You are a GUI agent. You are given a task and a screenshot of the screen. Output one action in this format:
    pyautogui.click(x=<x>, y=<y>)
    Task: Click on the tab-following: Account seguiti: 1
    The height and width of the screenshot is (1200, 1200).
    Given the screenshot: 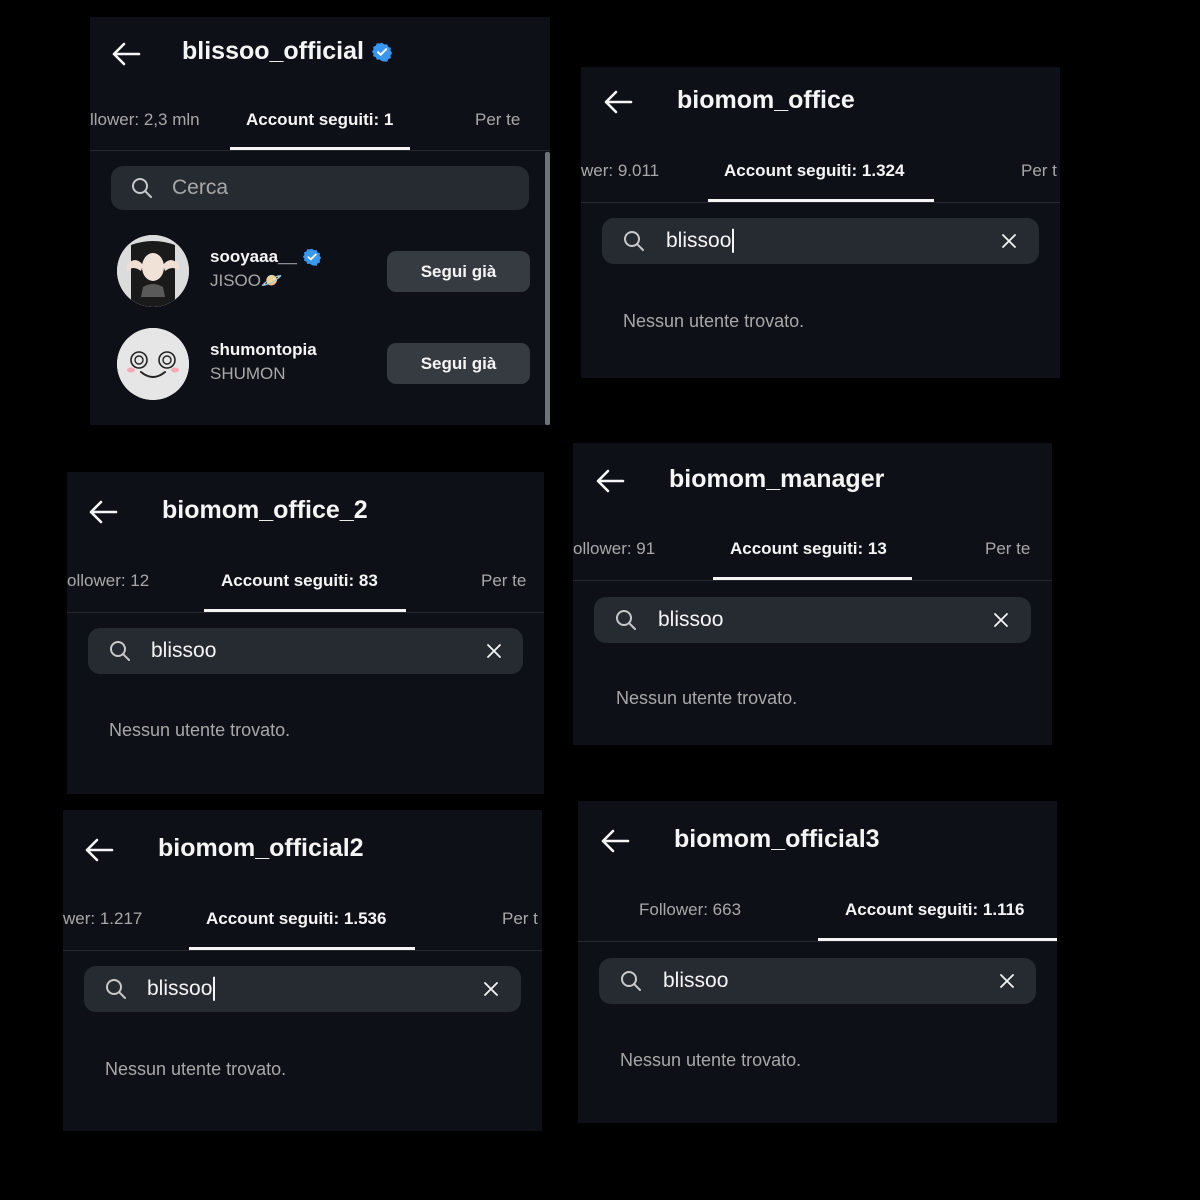 What is the action you would take?
    pyautogui.click(x=319, y=120)
    